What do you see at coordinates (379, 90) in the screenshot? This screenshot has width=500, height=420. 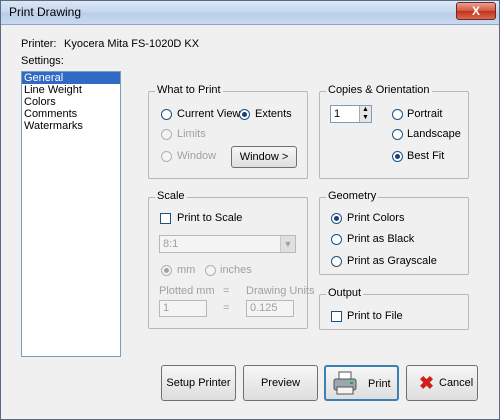 I see `copies-orientation-title: Copies & Orientation` at bounding box center [379, 90].